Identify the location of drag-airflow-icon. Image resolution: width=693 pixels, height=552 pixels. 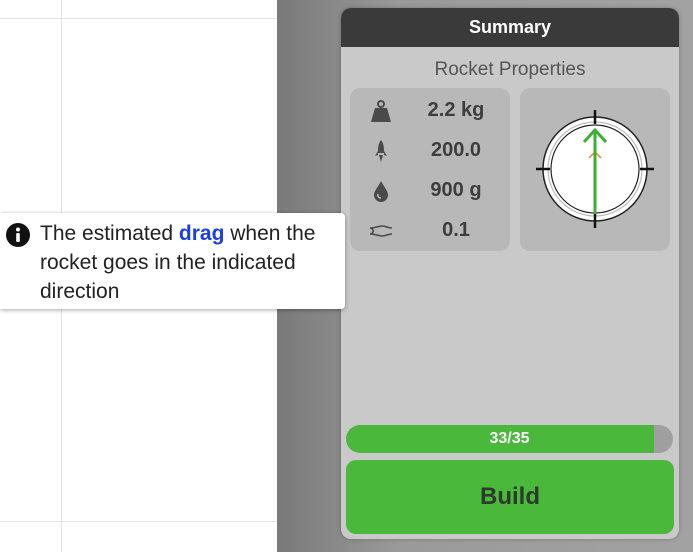
(381, 231).